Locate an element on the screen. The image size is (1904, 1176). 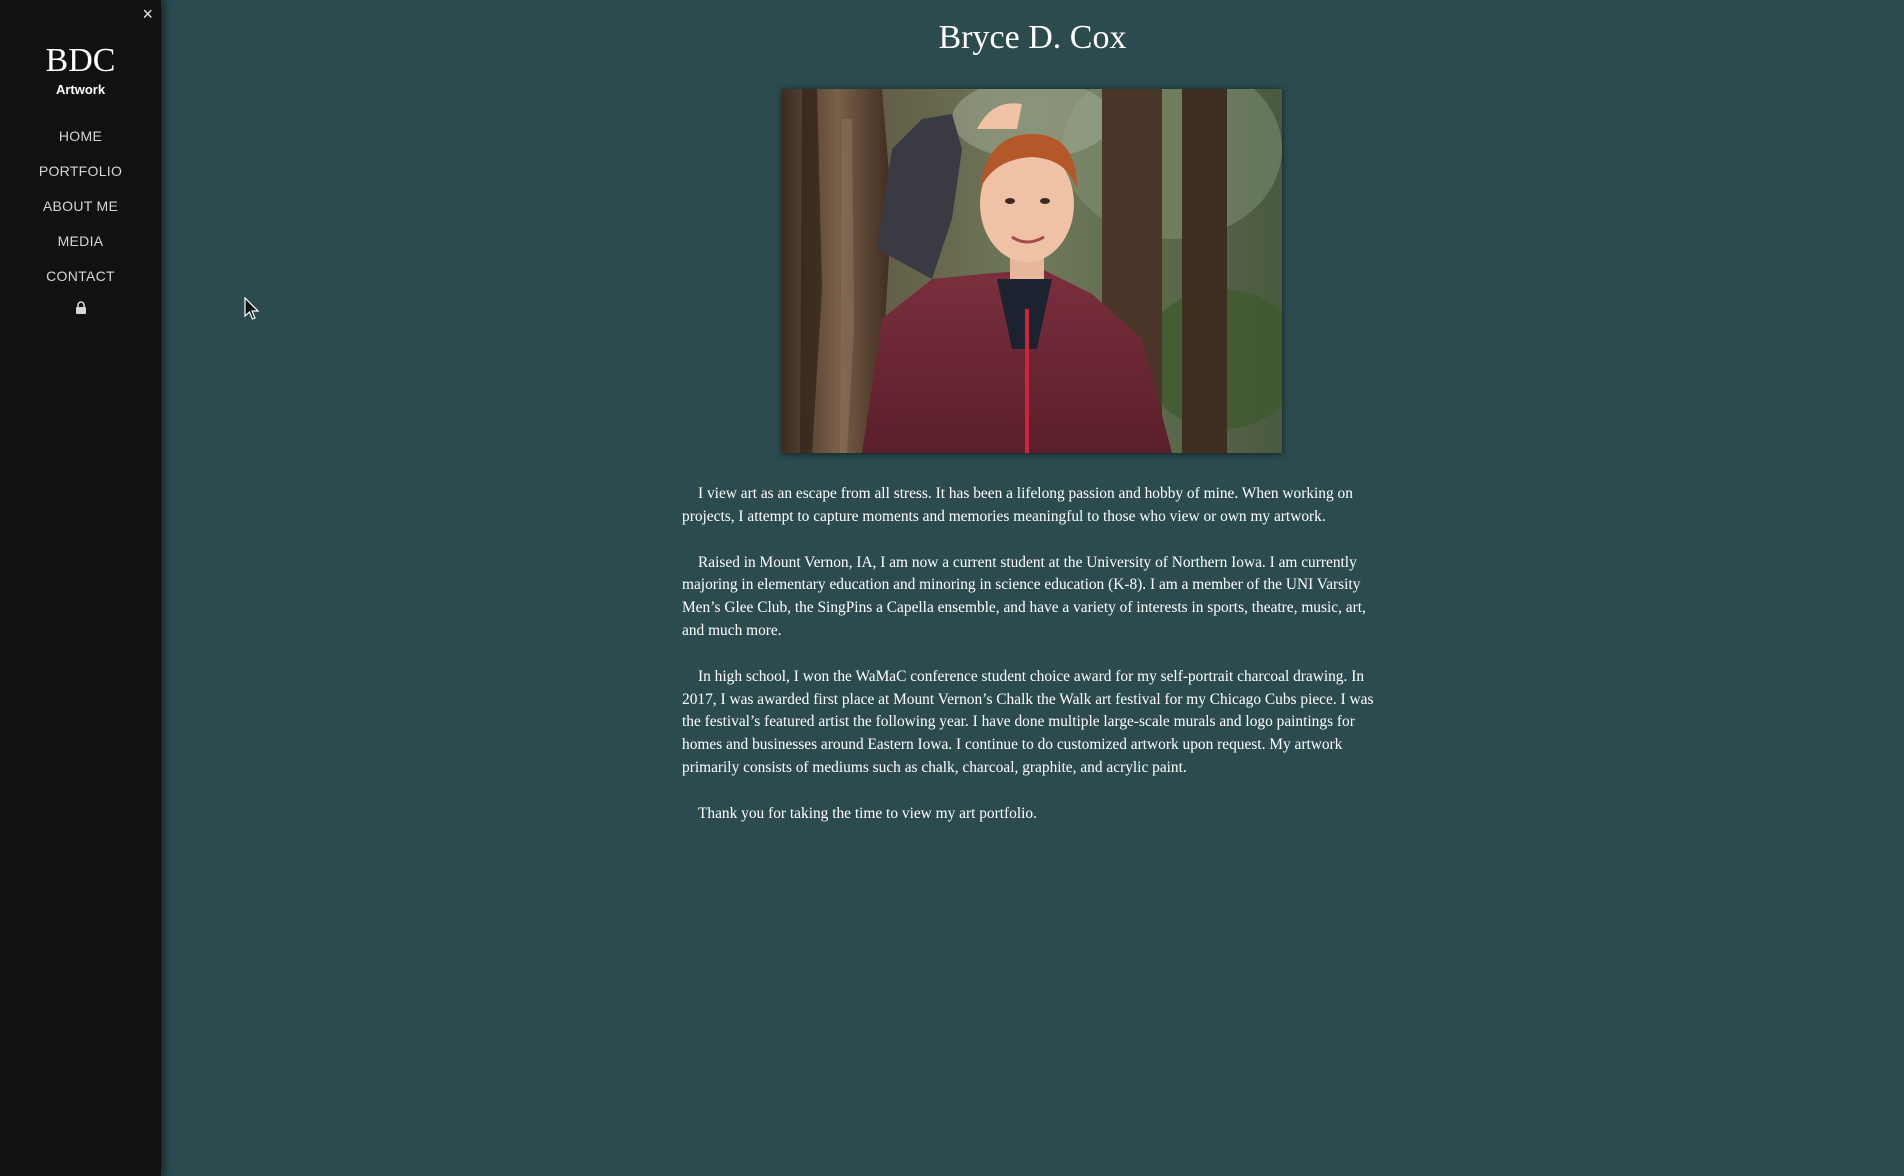
nav-item-media: MEDIA is located at coordinates (80, 241).